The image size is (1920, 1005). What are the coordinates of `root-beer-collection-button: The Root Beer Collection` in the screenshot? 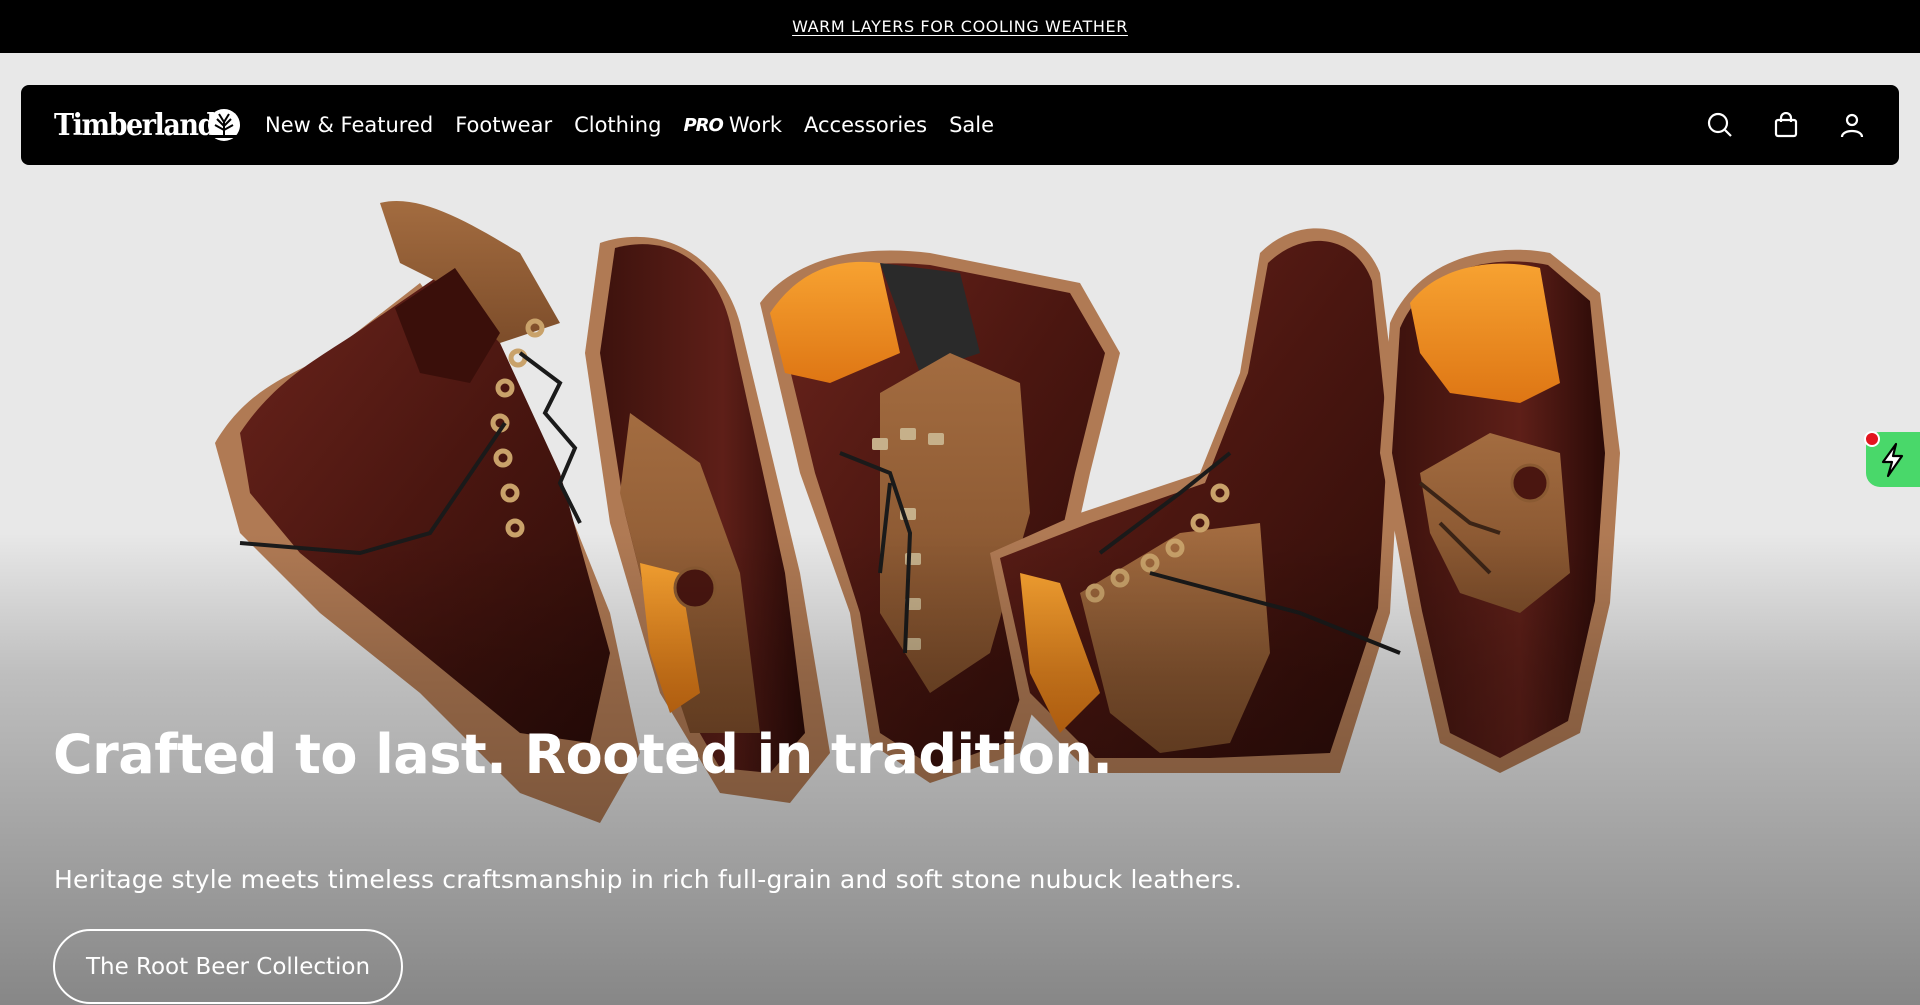 It's located at (228, 966).